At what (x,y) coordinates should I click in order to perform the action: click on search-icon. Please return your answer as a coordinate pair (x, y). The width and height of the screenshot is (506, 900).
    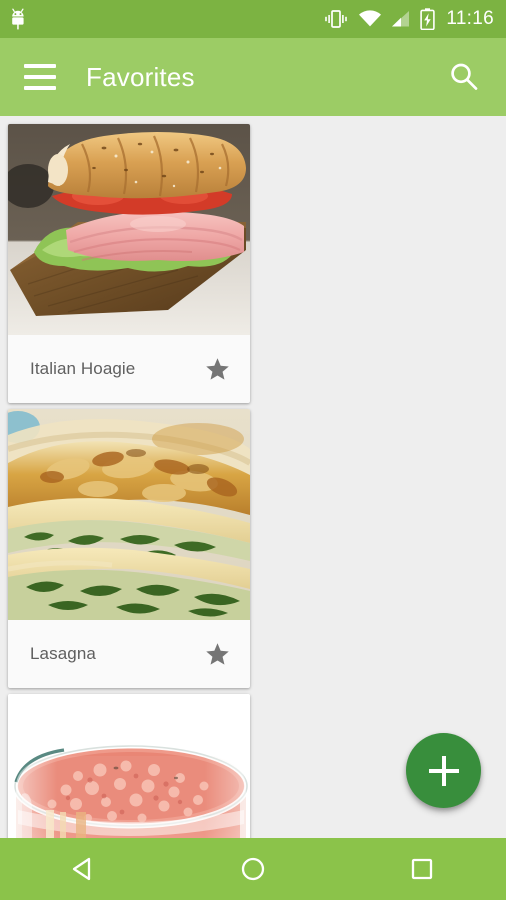
    Looking at the image, I should click on (464, 77).